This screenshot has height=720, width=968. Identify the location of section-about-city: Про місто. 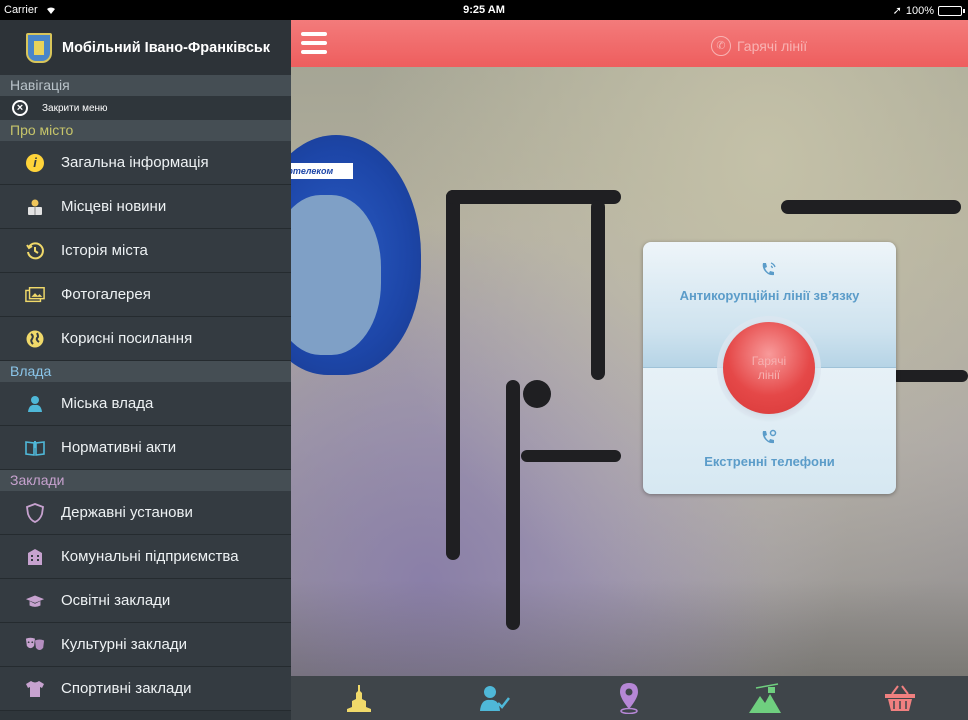
(145, 130).